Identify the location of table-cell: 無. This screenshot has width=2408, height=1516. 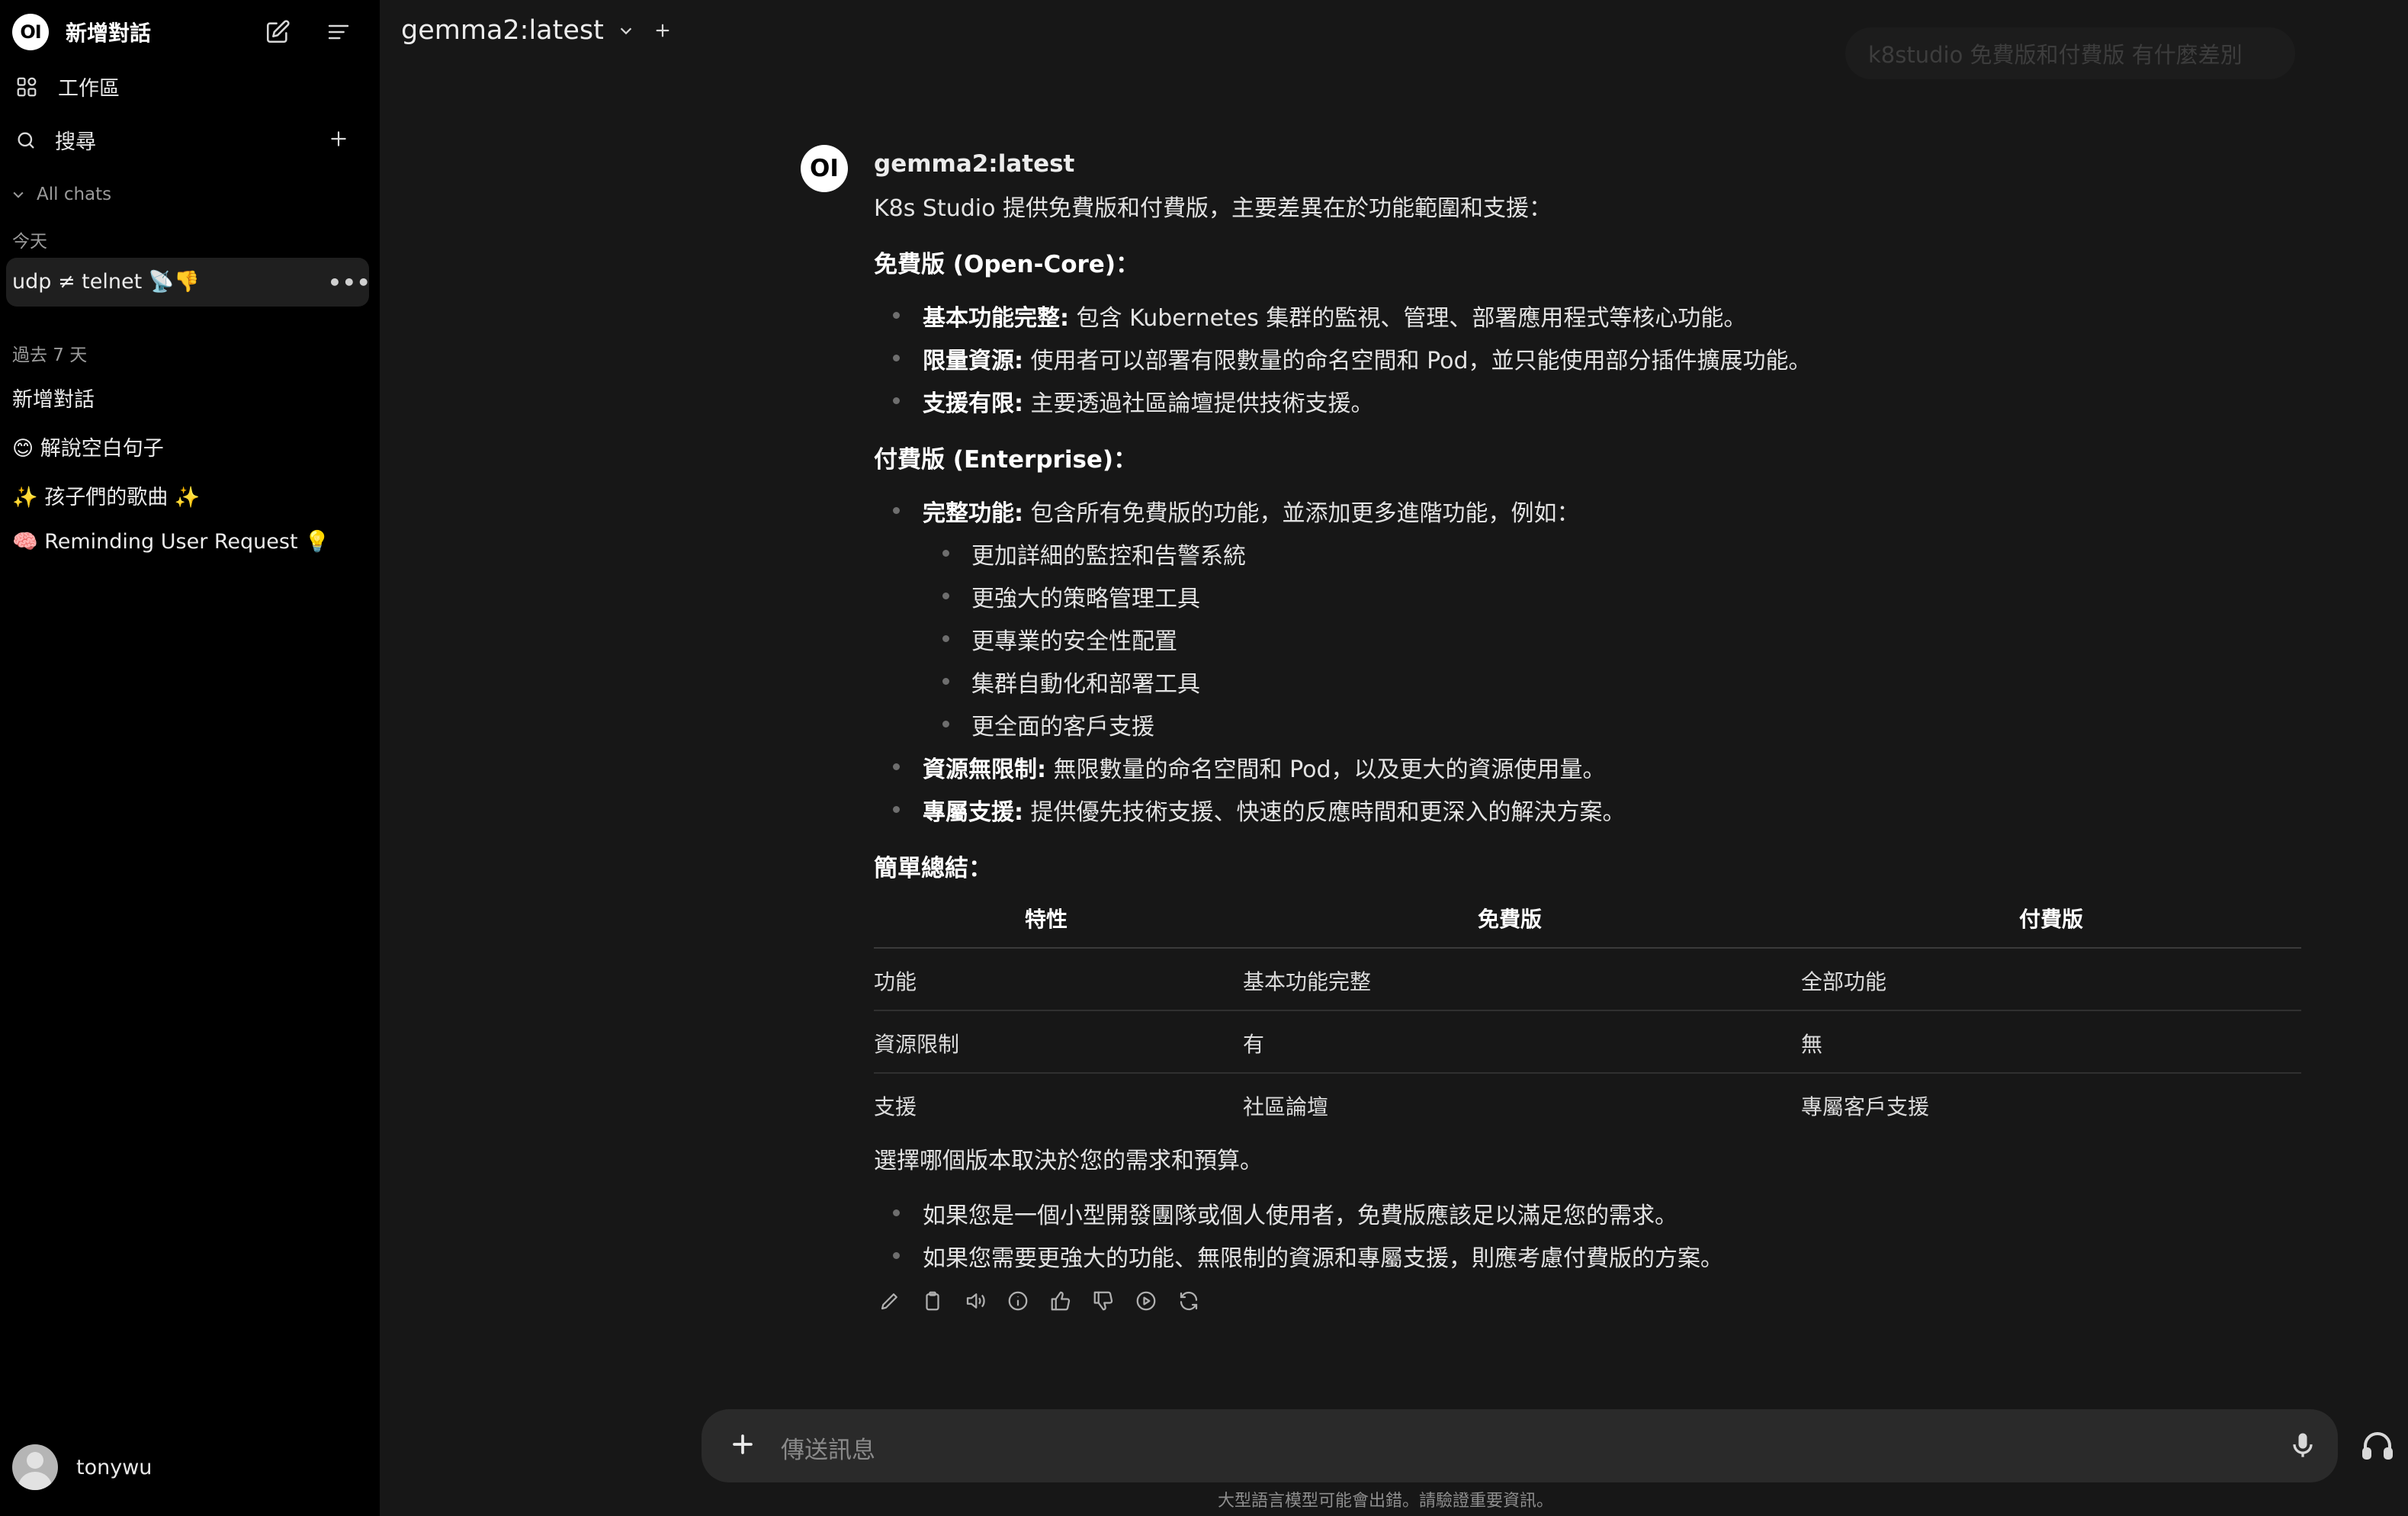
(1812, 1044).